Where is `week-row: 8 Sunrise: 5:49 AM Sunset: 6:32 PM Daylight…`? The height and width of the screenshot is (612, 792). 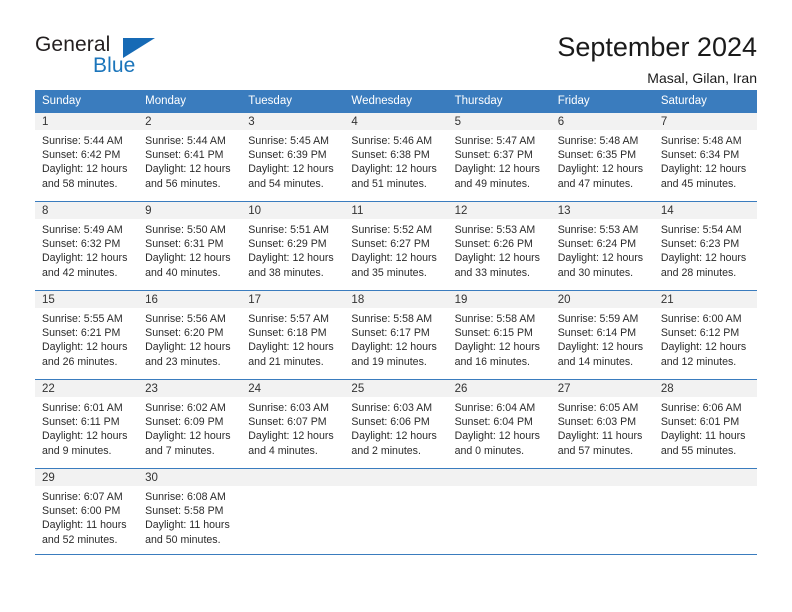
week-row: 8 Sunrise: 5:49 AM Sunset: 6:32 PM Daylight… is located at coordinates (396, 246).